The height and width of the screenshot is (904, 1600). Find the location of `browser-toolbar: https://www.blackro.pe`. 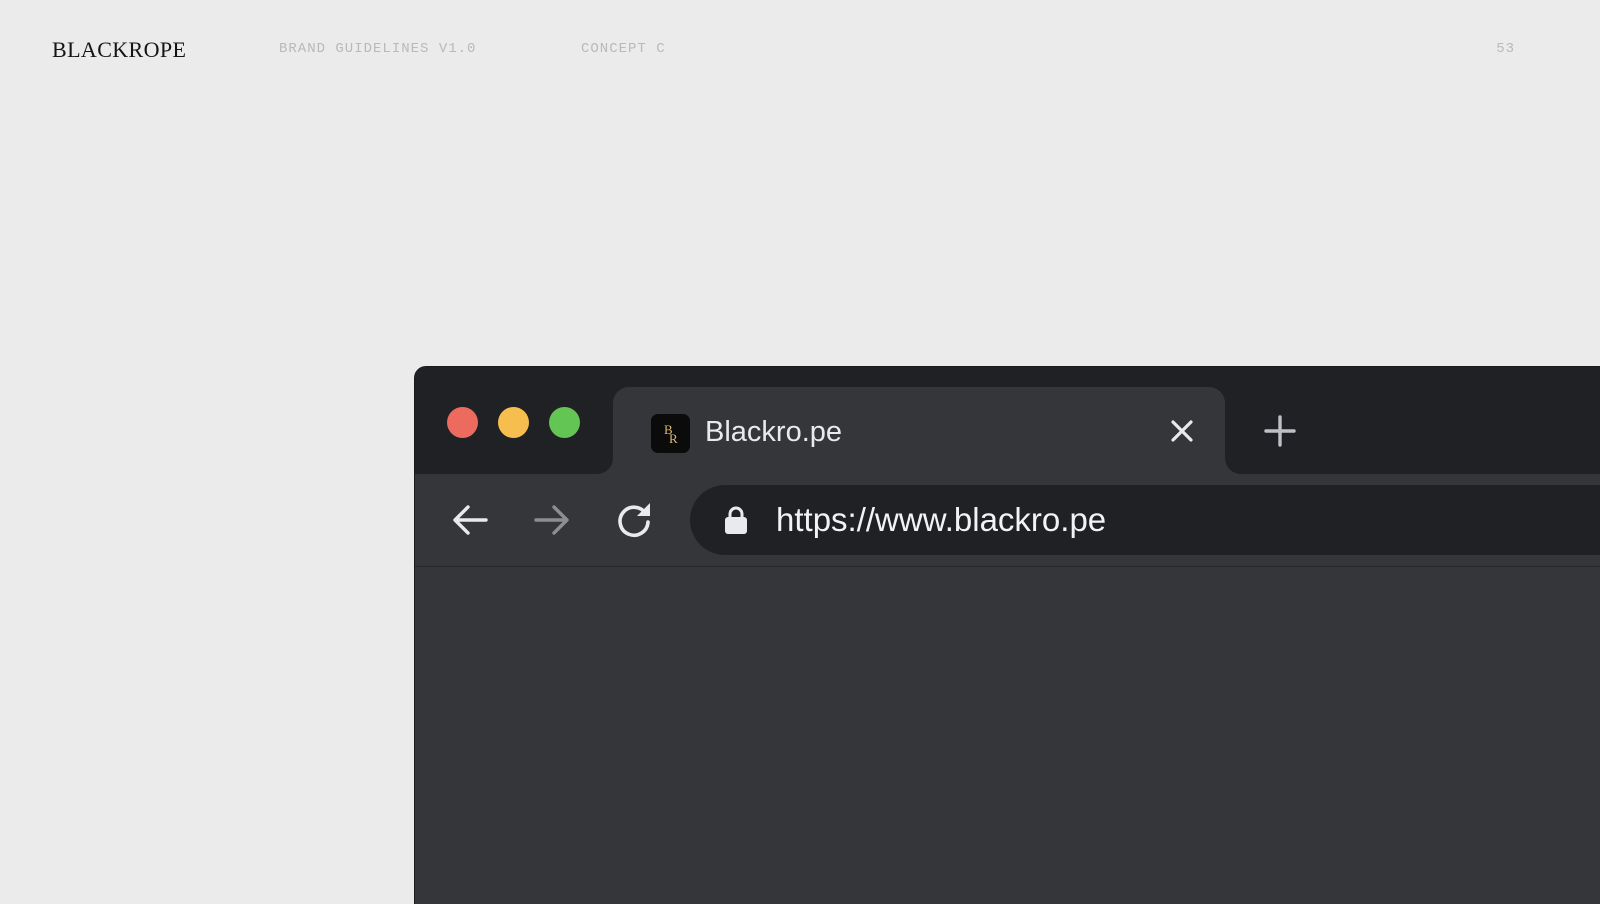

browser-toolbar: https://www.blackro.pe is located at coordinates (1007, 520).